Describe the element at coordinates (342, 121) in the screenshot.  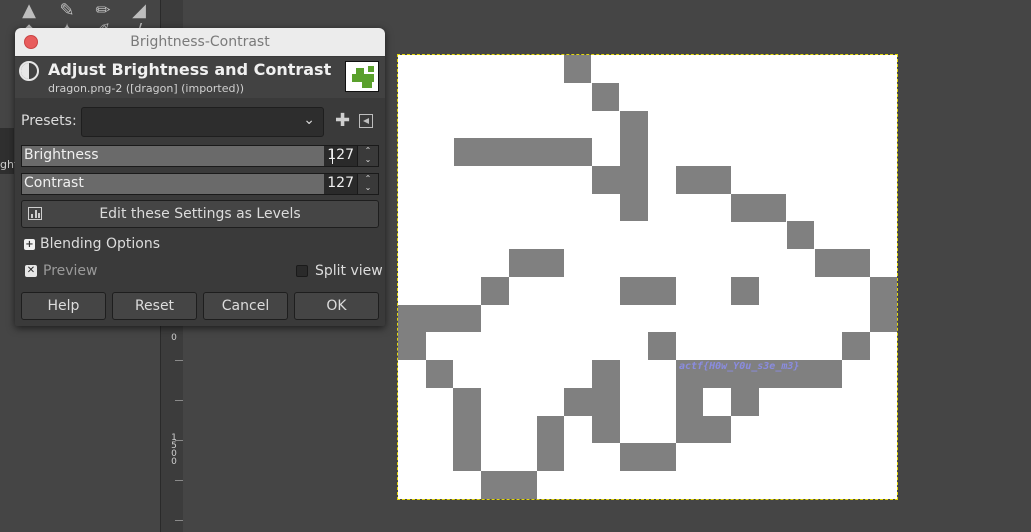
I see `add-preset-icon: ✚` at that location.